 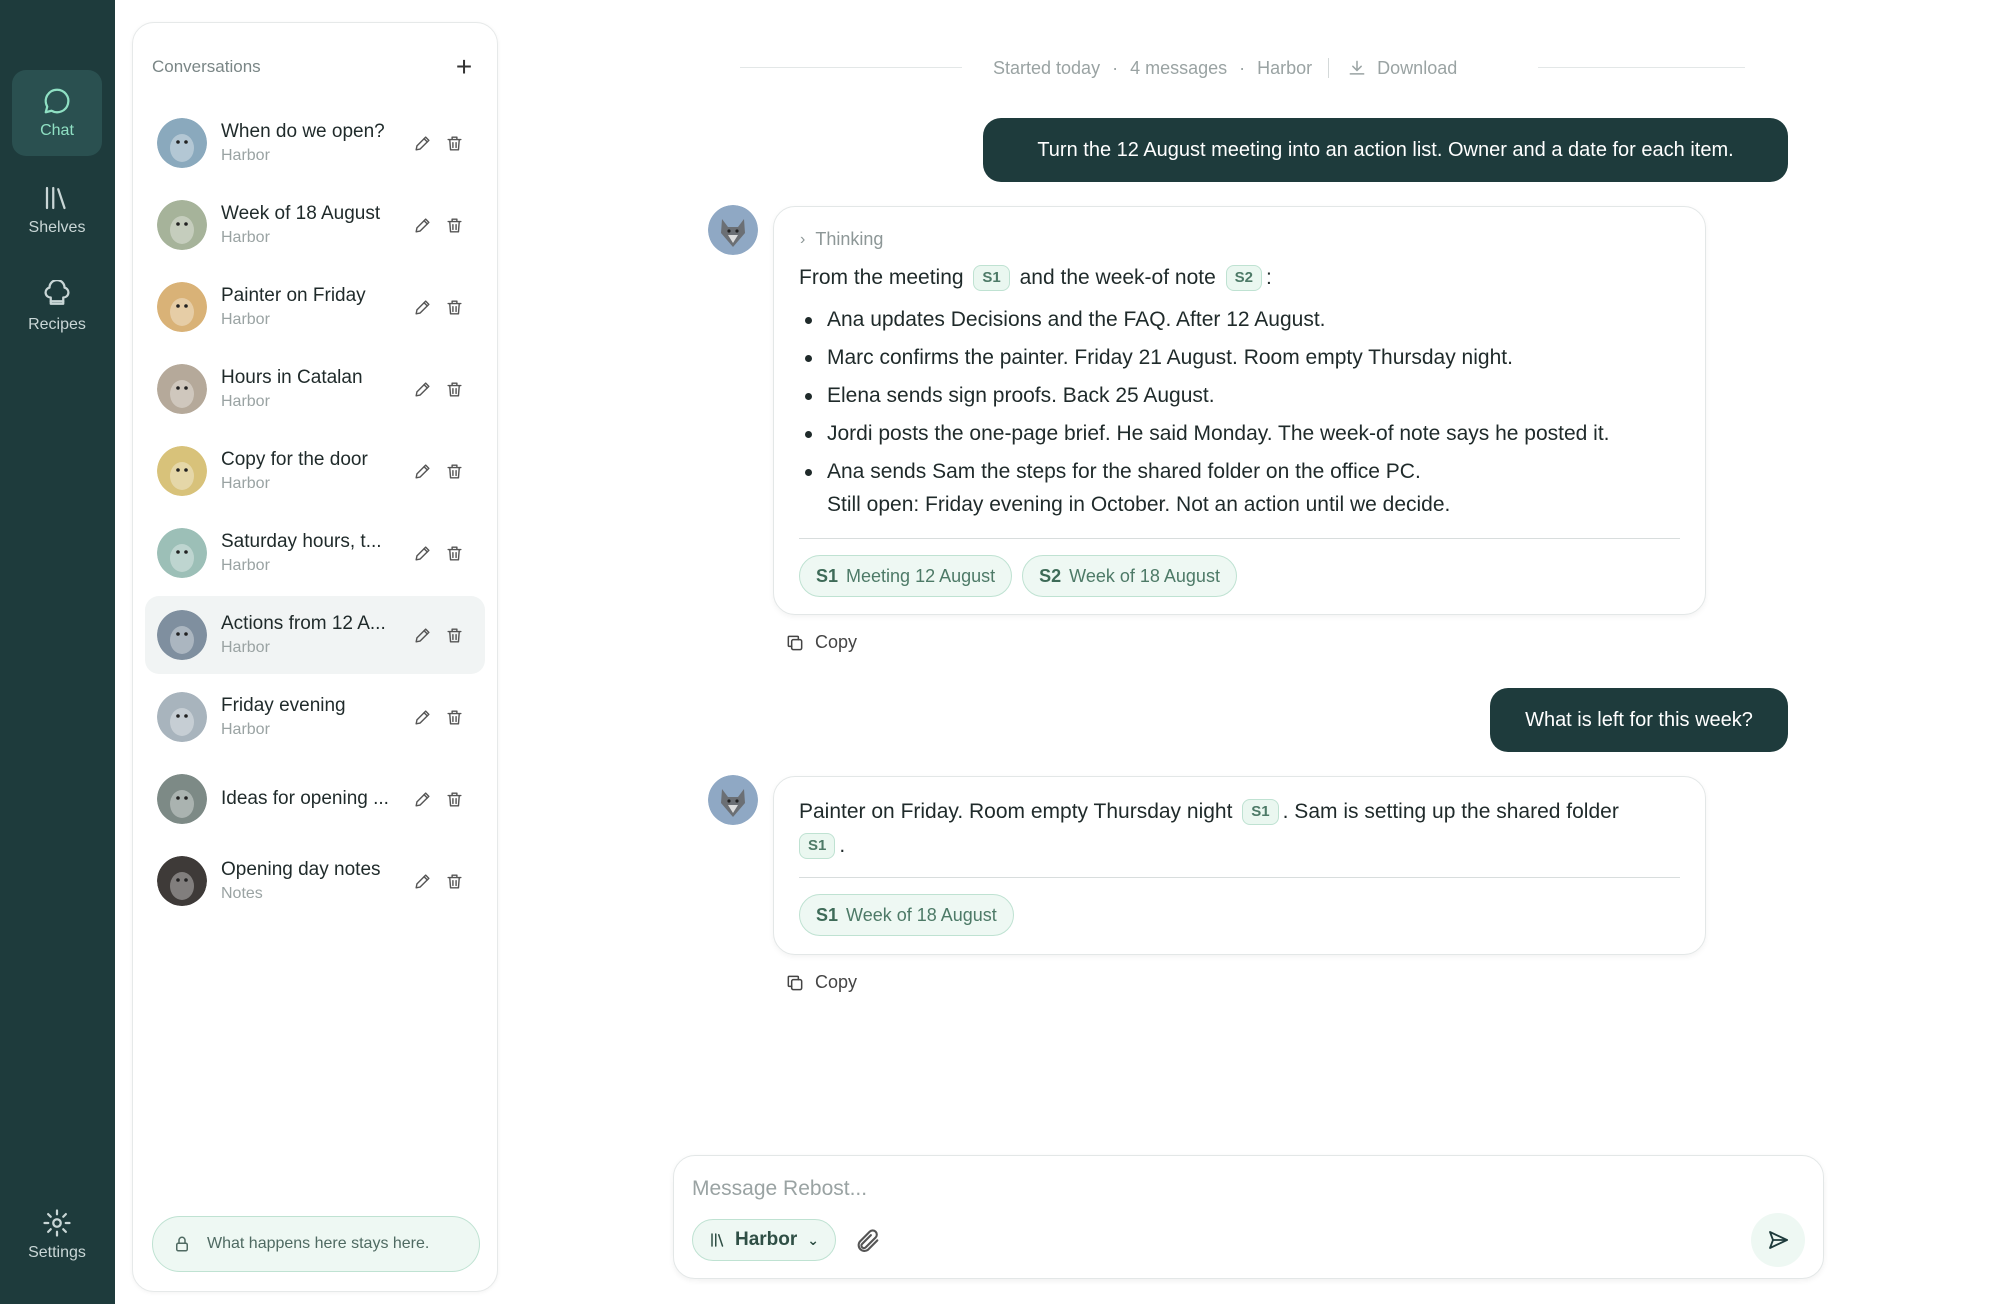 I want to click on source-pill: S1 Week of 18 August, so click(x=906, y=915).